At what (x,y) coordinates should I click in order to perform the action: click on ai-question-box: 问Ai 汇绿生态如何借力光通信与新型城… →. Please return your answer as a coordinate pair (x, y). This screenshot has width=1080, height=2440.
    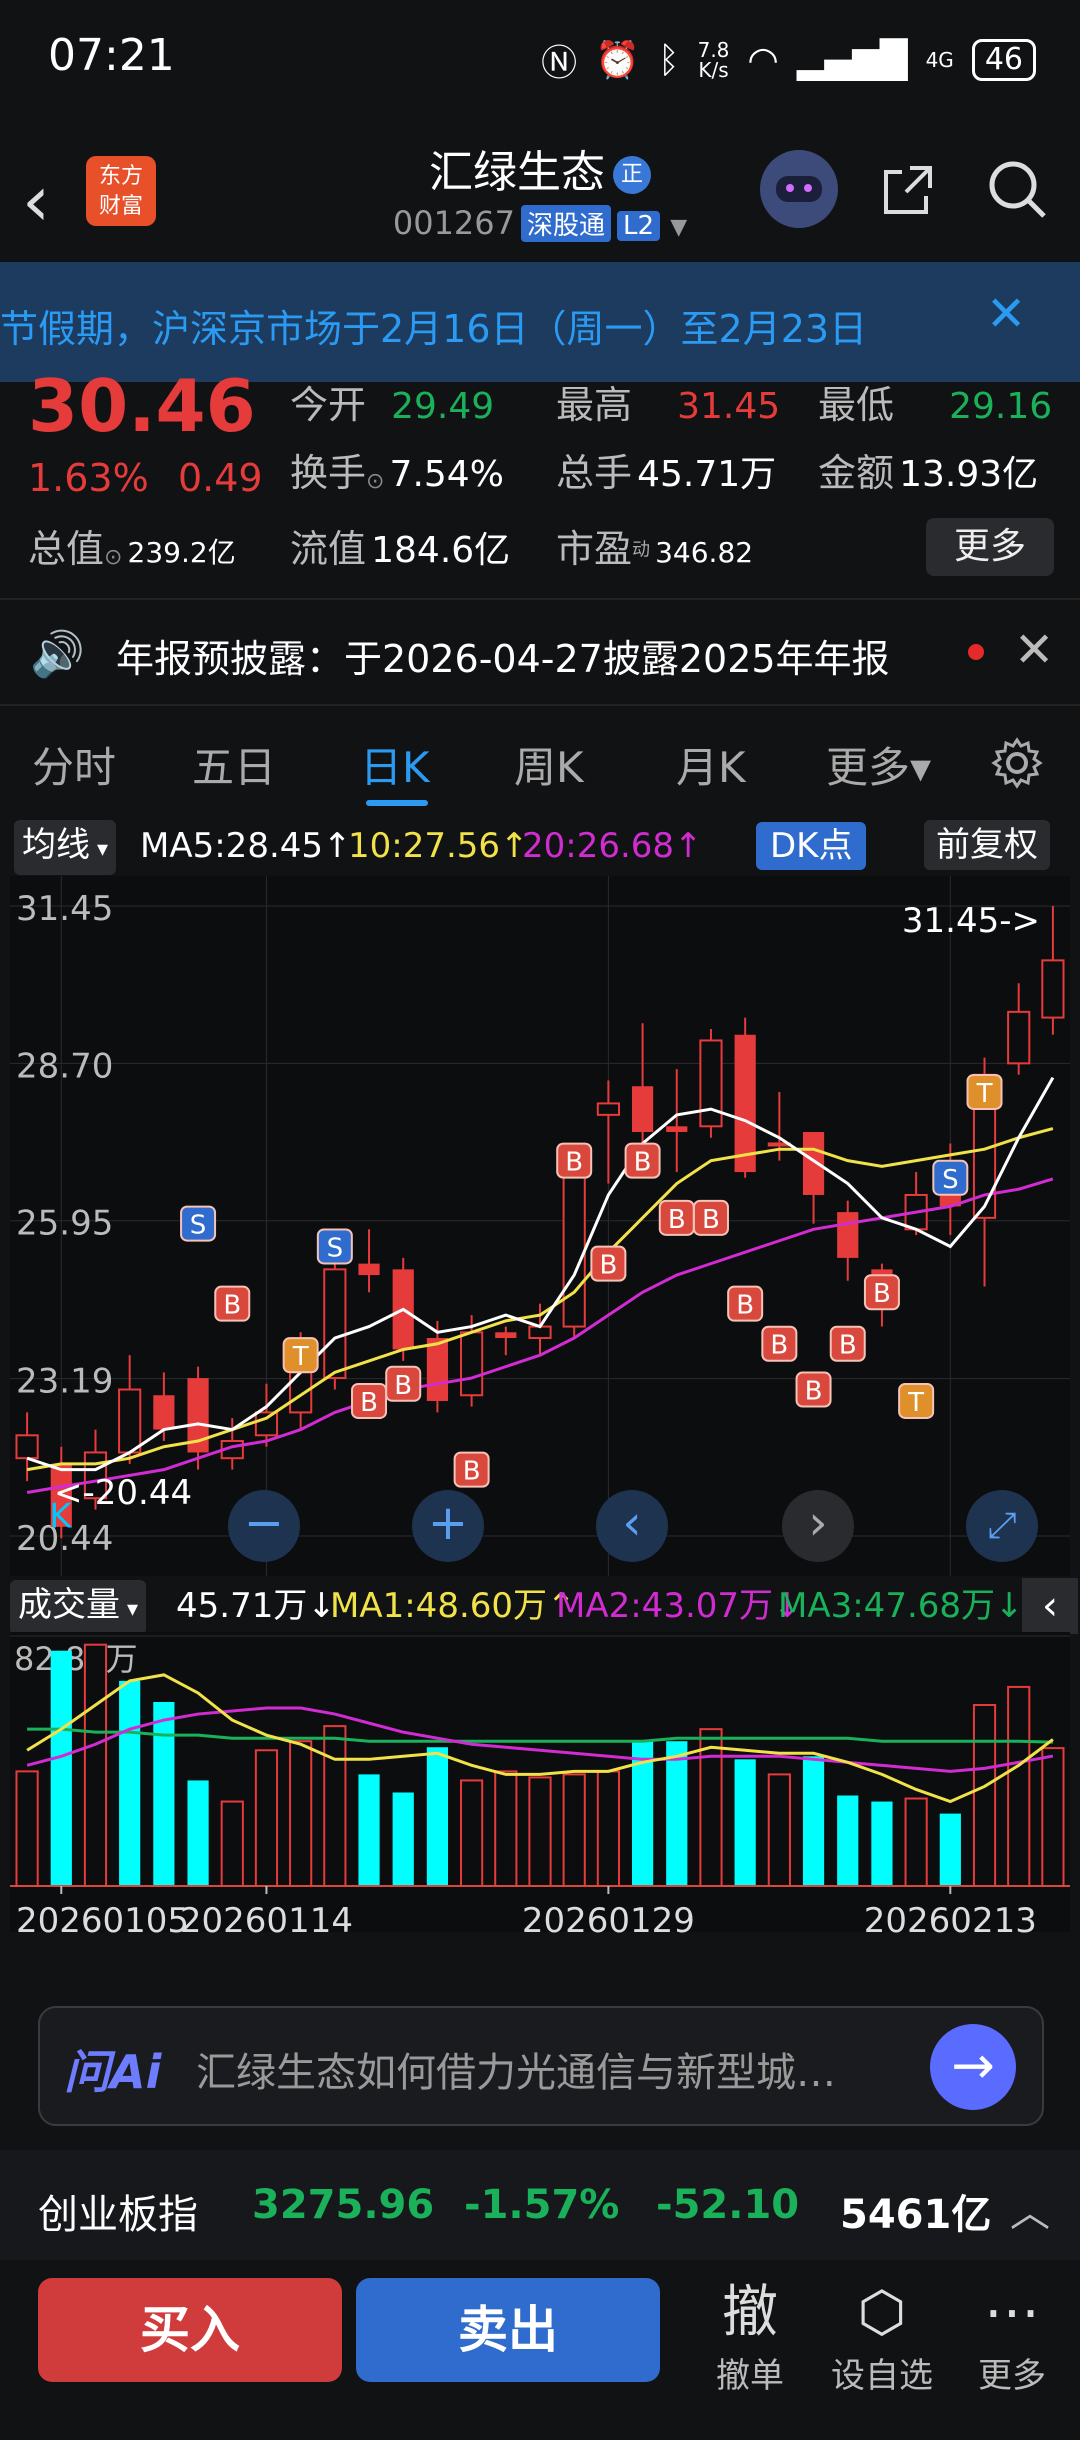
    Looking at the image, I should click on (541, 2066).